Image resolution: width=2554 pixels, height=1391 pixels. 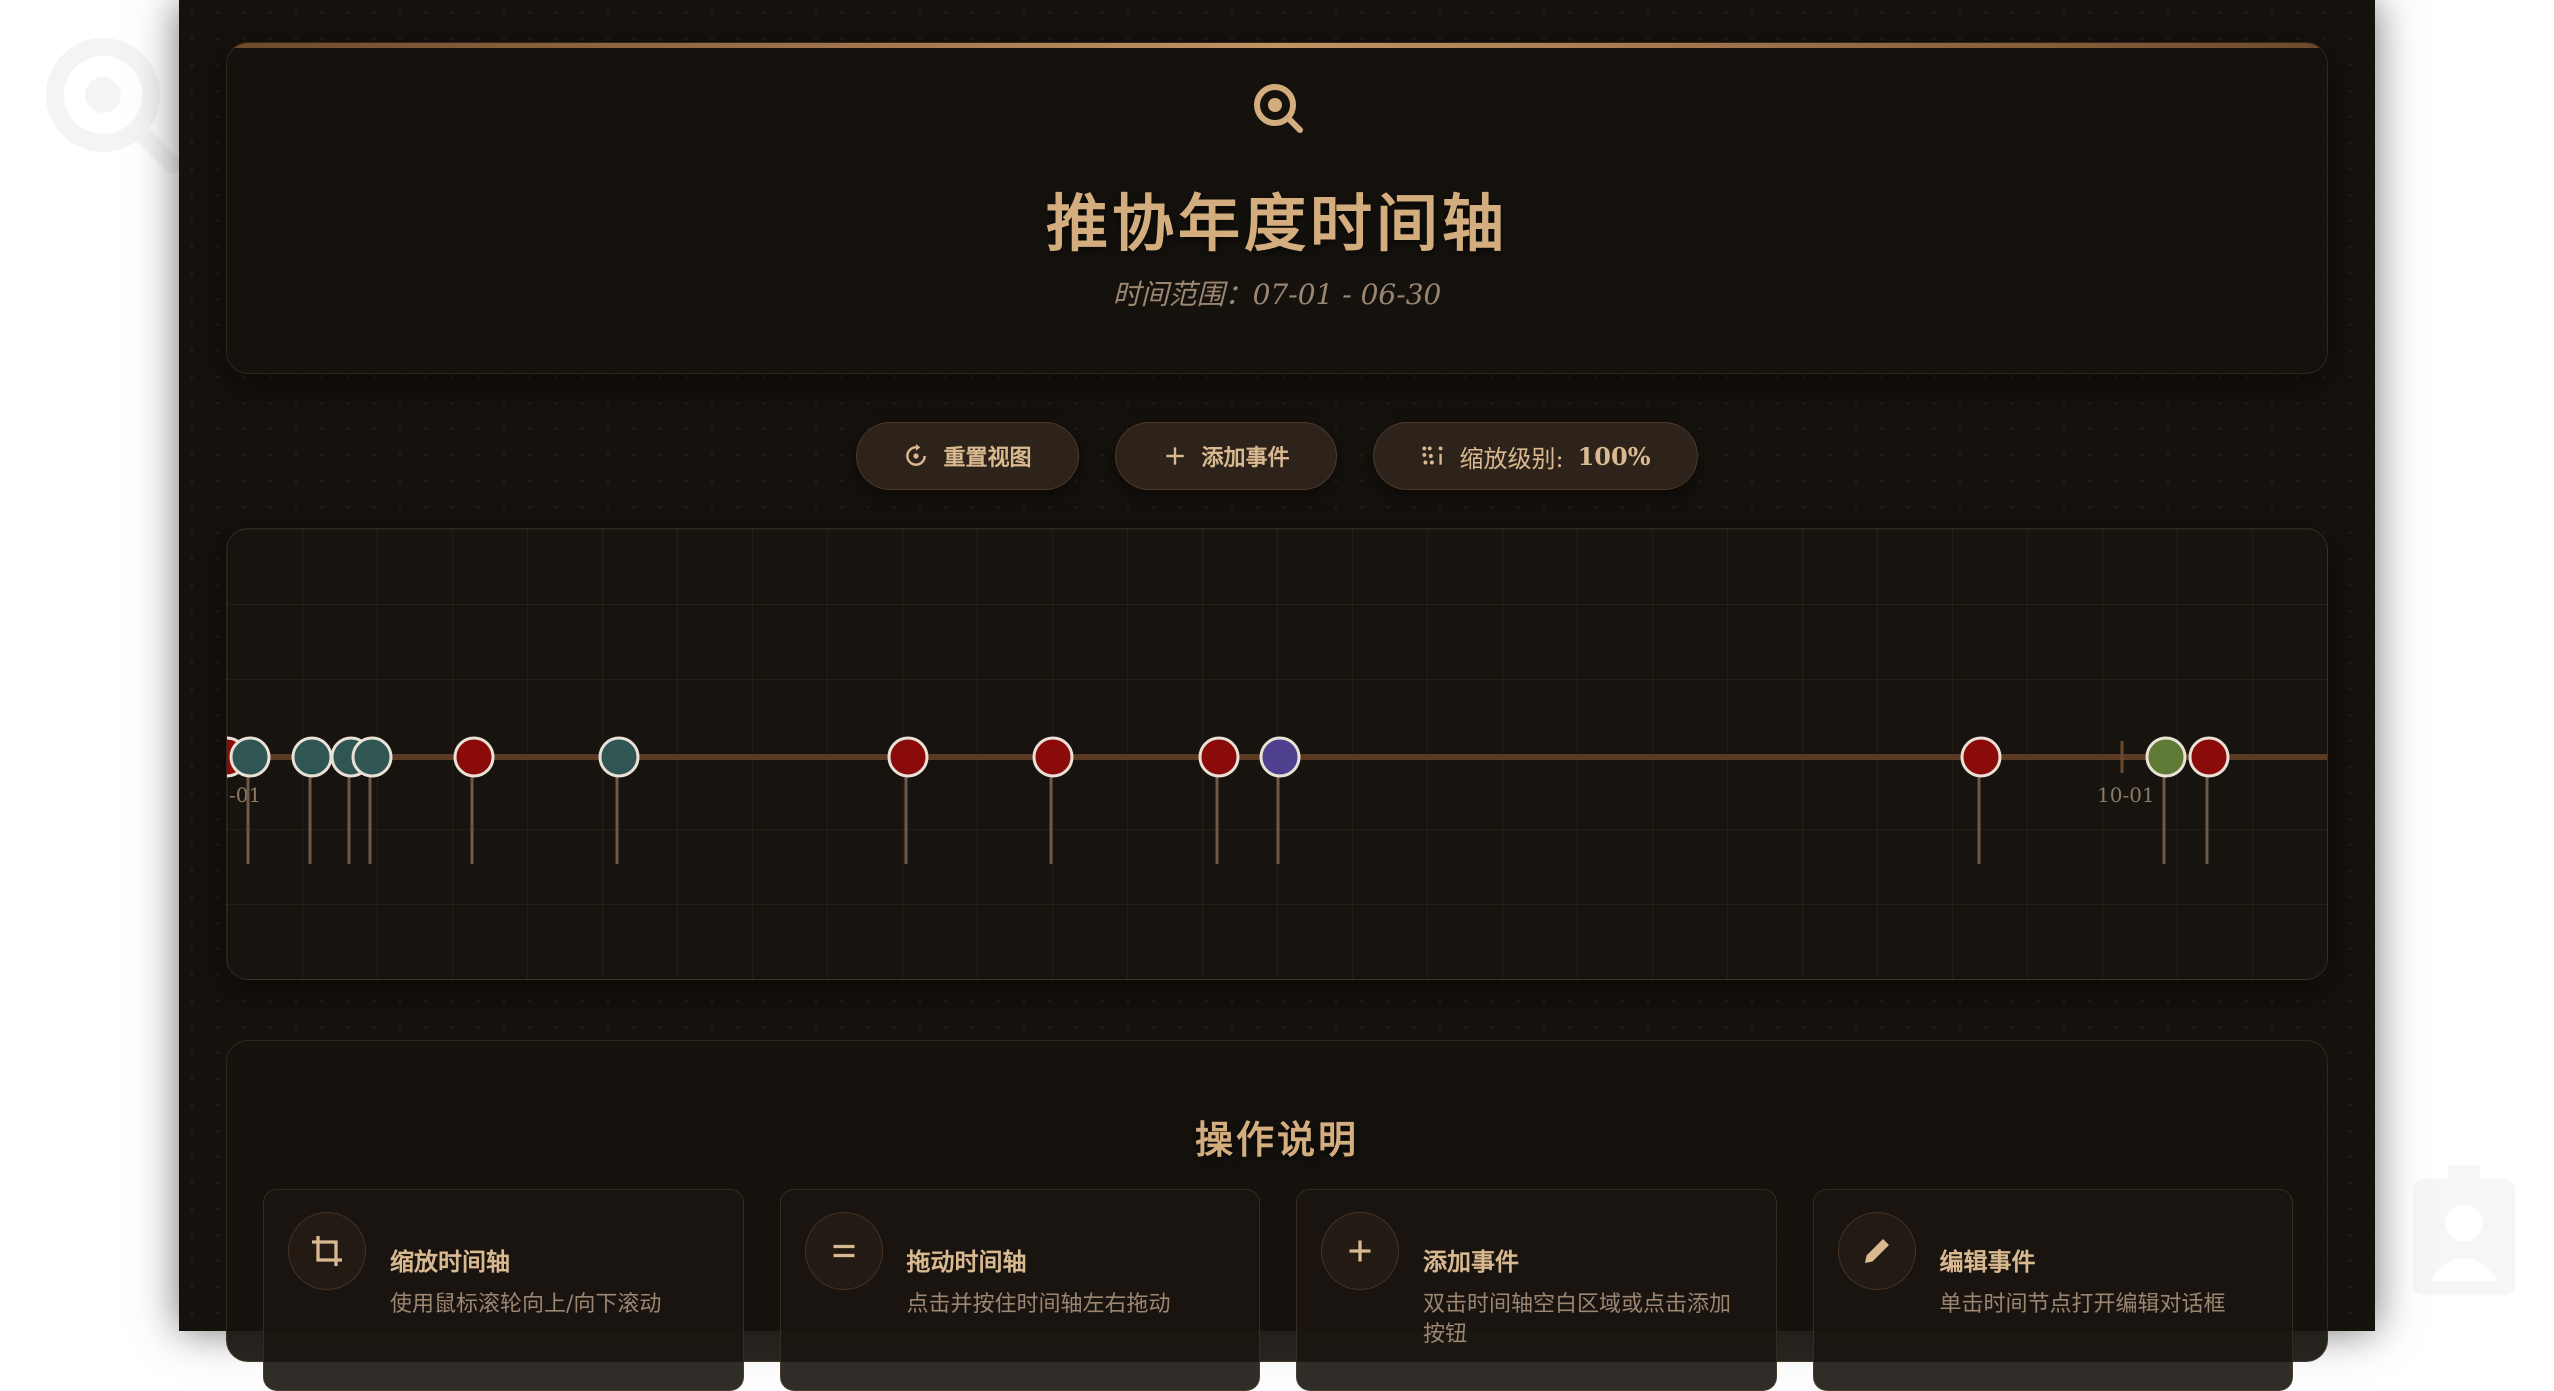 What do you see at coordinates (503, 1290) in the screenshot?
I see `instruction-zoom: 缩放时间轴 使用鼠标滚轮向上/向下滚动` at bounding box center [503, 1290].